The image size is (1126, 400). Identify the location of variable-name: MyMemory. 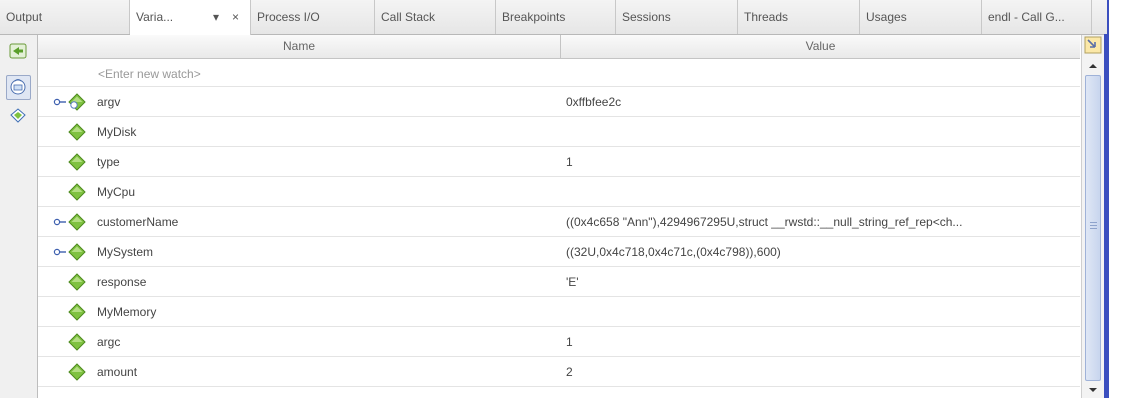
(127, 312).